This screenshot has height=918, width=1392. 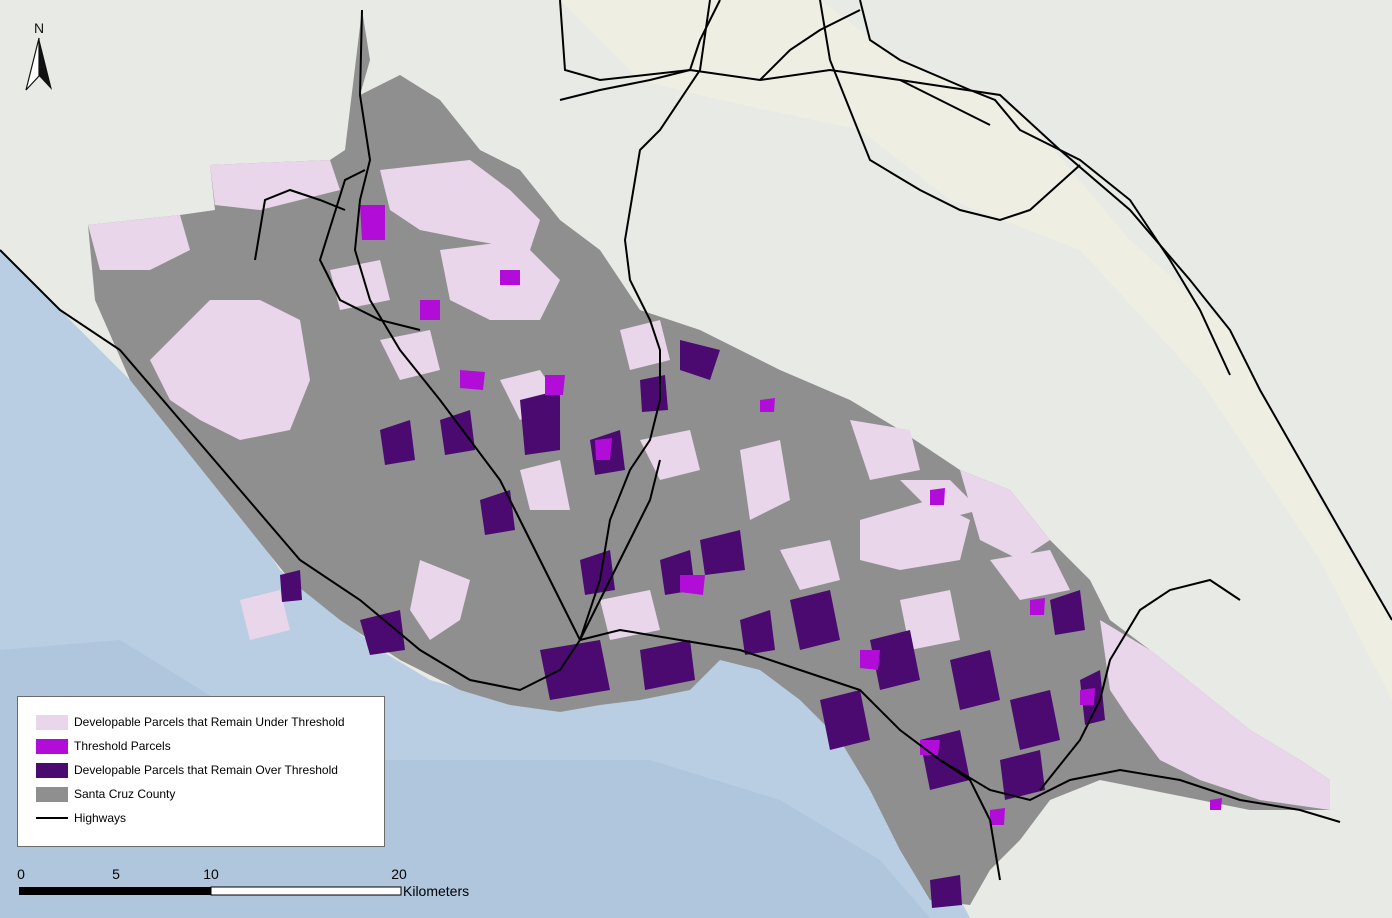 I want to click on under-threshold-swatch, so click(x=52, y=722).